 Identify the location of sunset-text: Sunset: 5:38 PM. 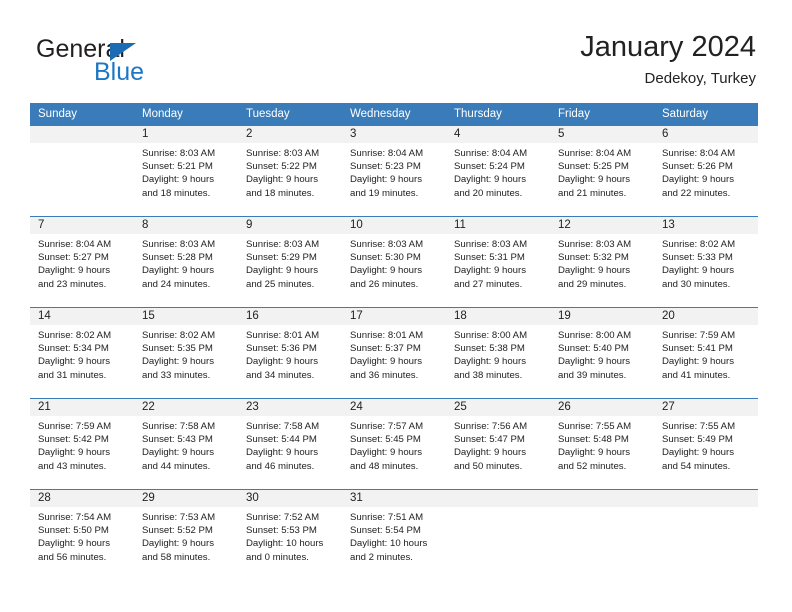
(489, 349).